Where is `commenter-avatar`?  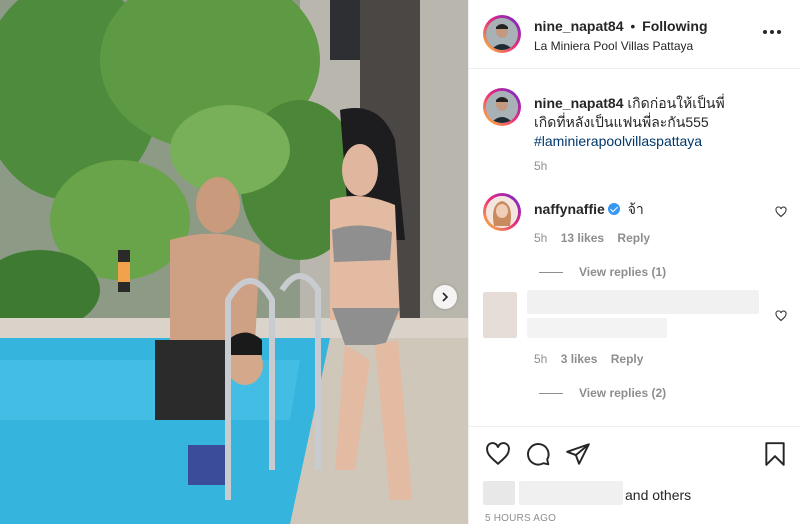
commenter-avatar is located at coordinates (502, 212).